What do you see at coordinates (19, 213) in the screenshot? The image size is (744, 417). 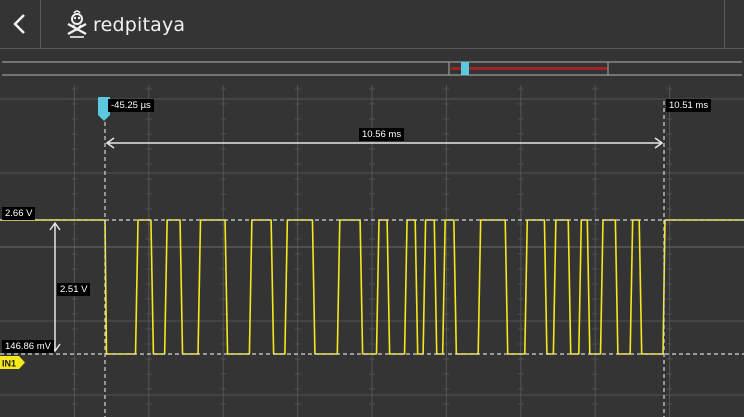 I see `voltage-cursor-y1-label: 2.66 V` at bounding box center [19, 213].